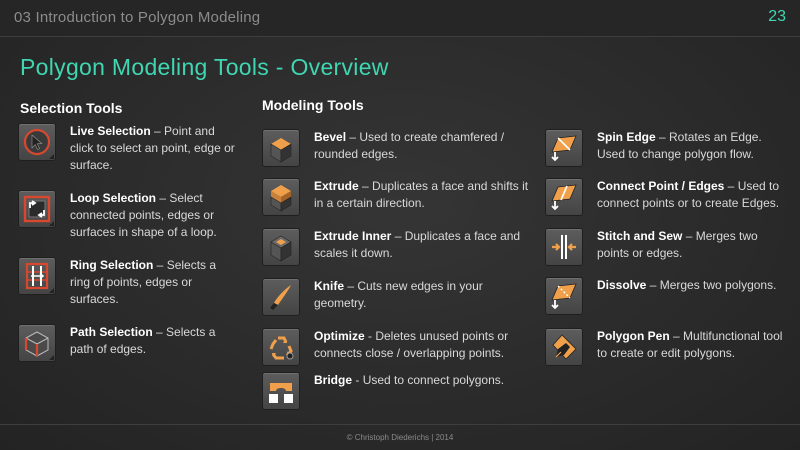 This screenshot has width=800, height=450. What do you see at coordinates (204, 67) in the screenshot?
I see `slide-title: Polygon Modeling Tools - Overview` at bounding box center [204, 67].